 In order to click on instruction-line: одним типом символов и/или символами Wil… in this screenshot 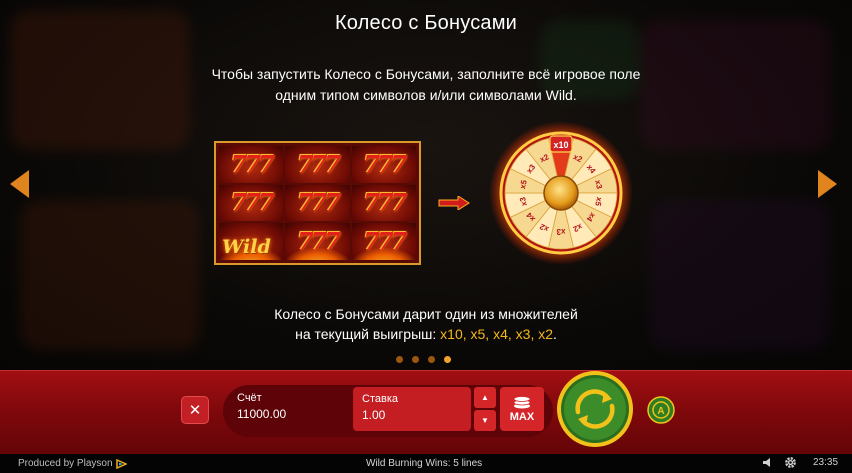, I will do `click(426, 95)`.